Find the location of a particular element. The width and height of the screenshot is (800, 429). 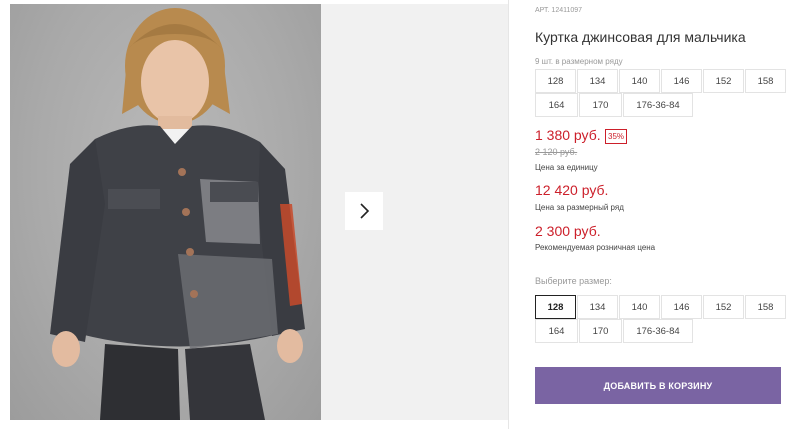

pack-info: 9 шт. в размерном ряду is located at coordinates (579, 61).